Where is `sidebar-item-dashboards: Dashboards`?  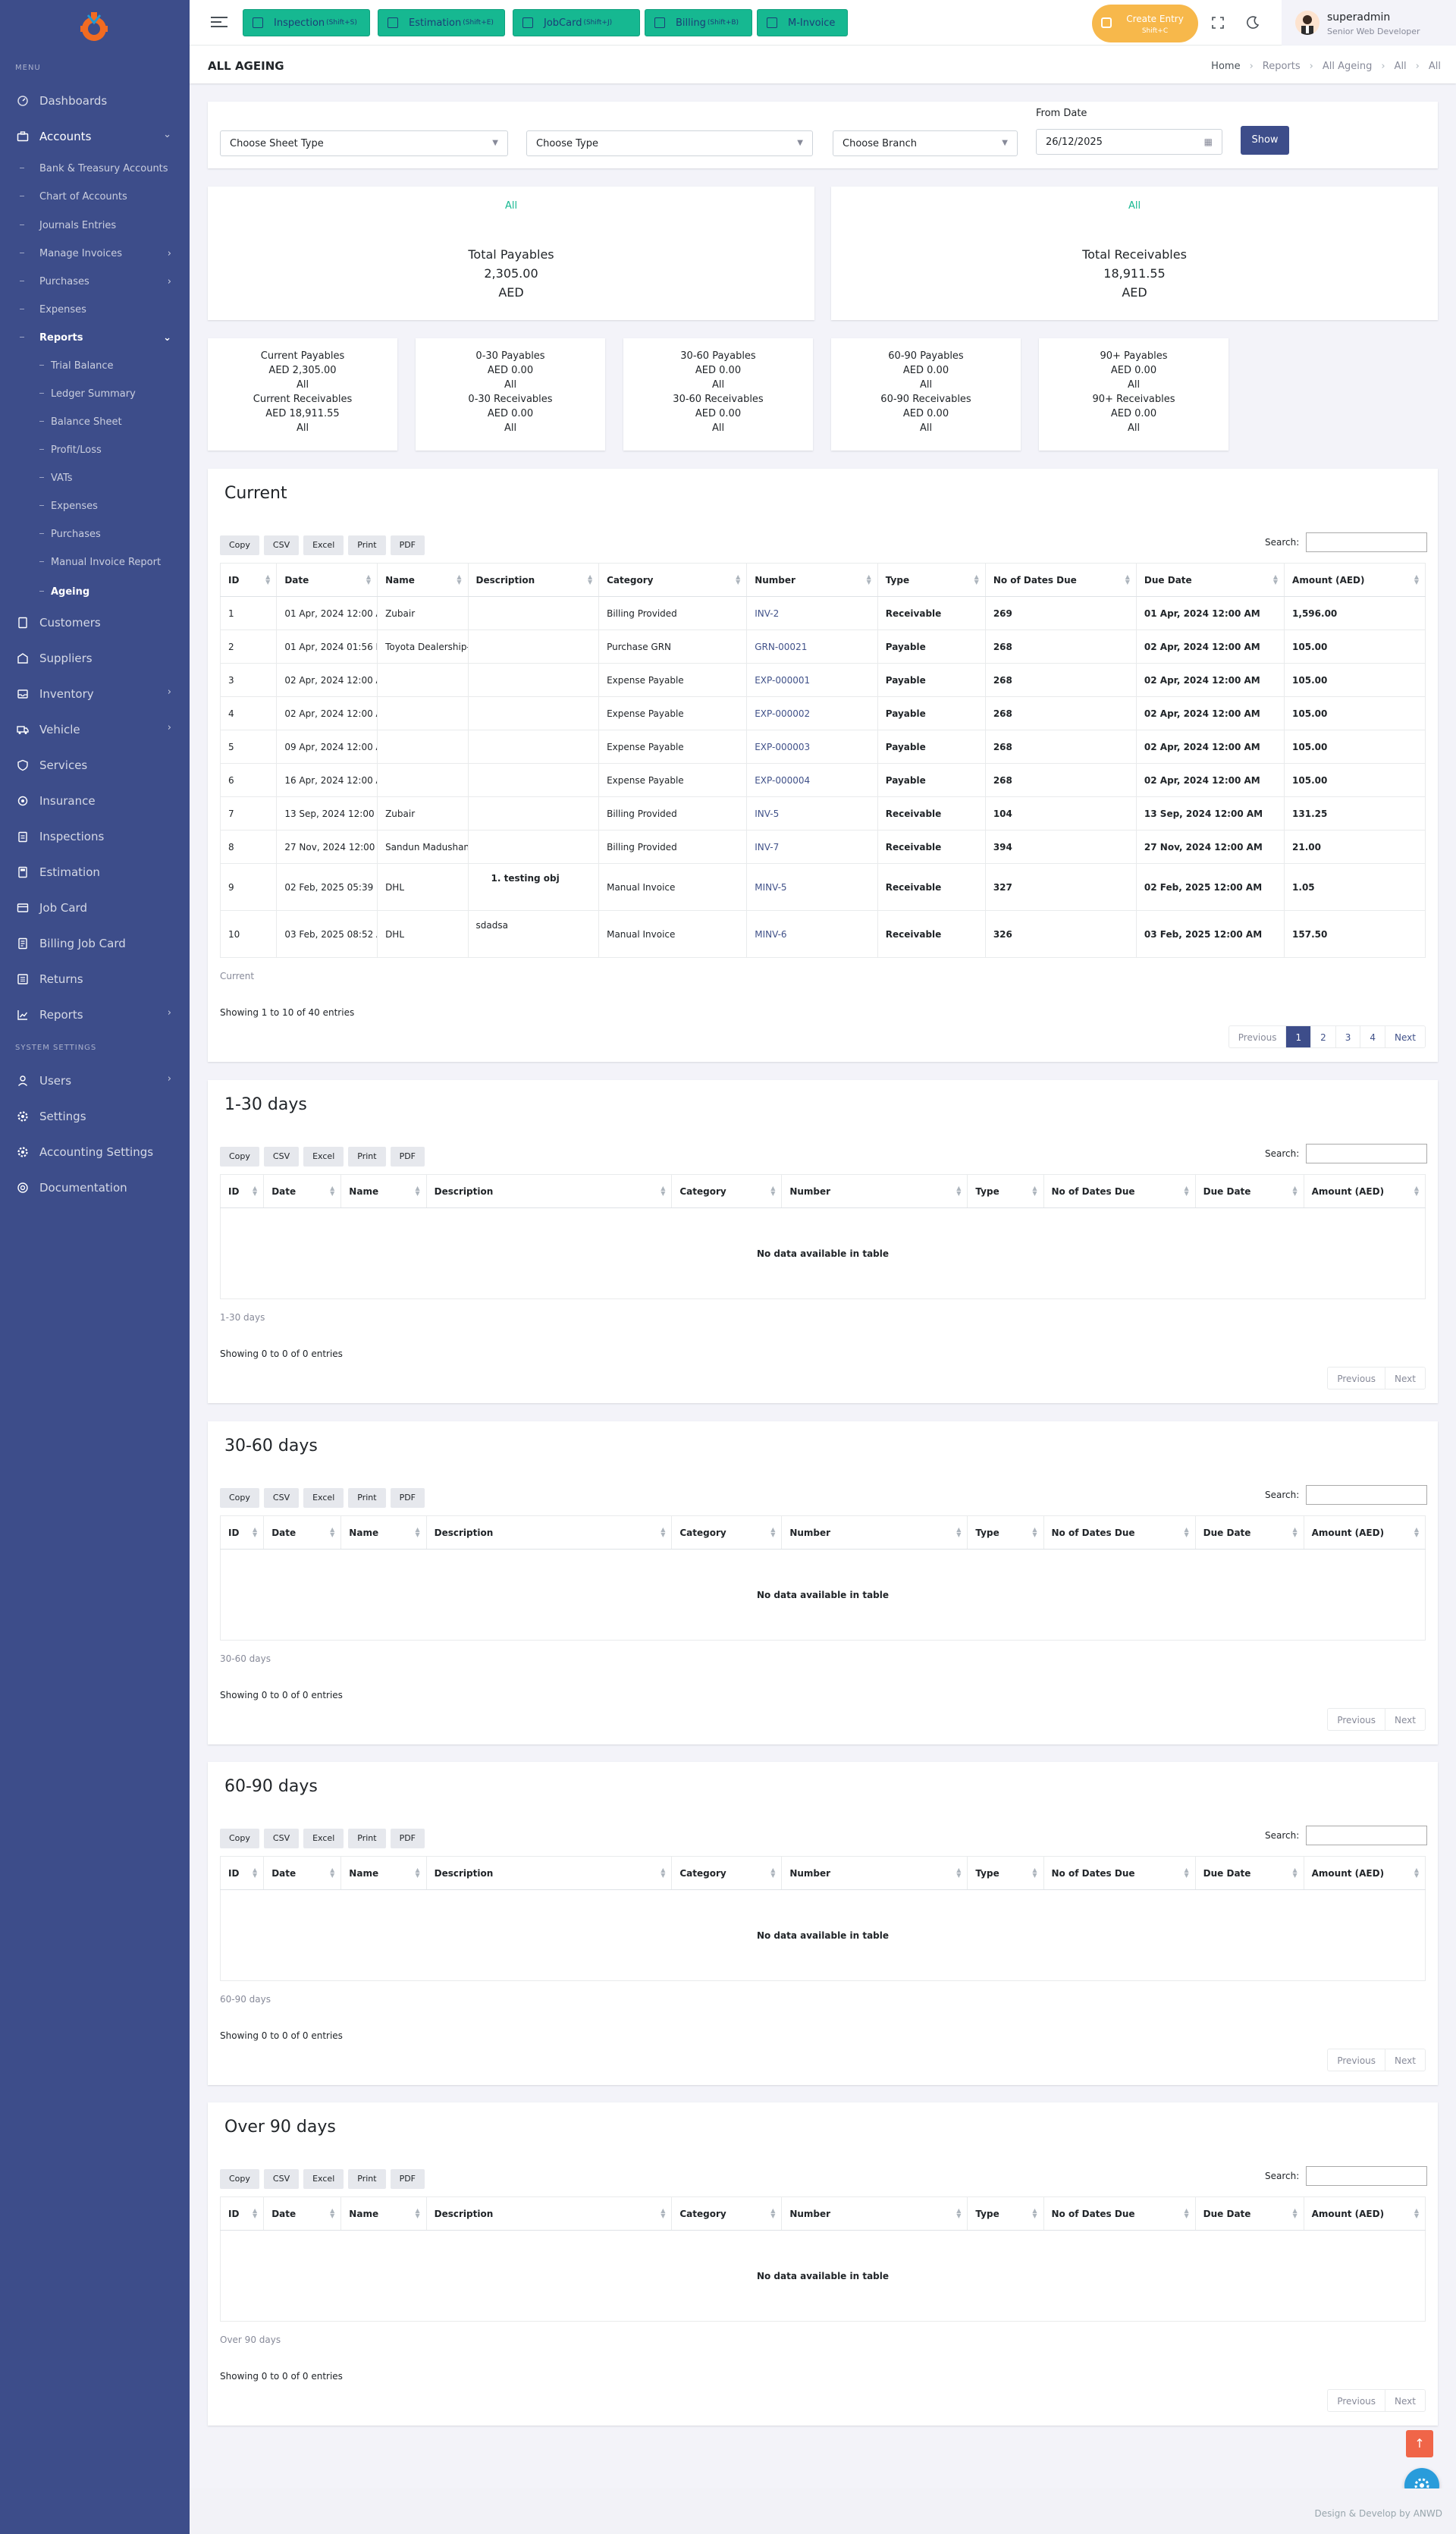 sidebar-item-dashboards: Dashboards is located at coordinates (95, 100).